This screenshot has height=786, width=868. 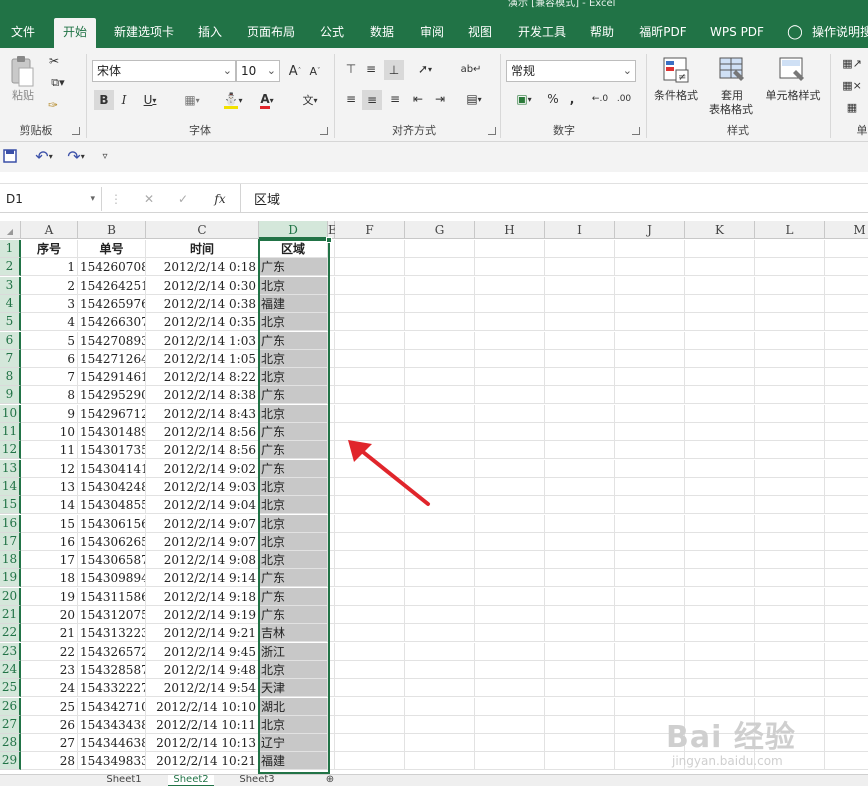 I want to click on row-header: 25, so click(x=10, y=688).